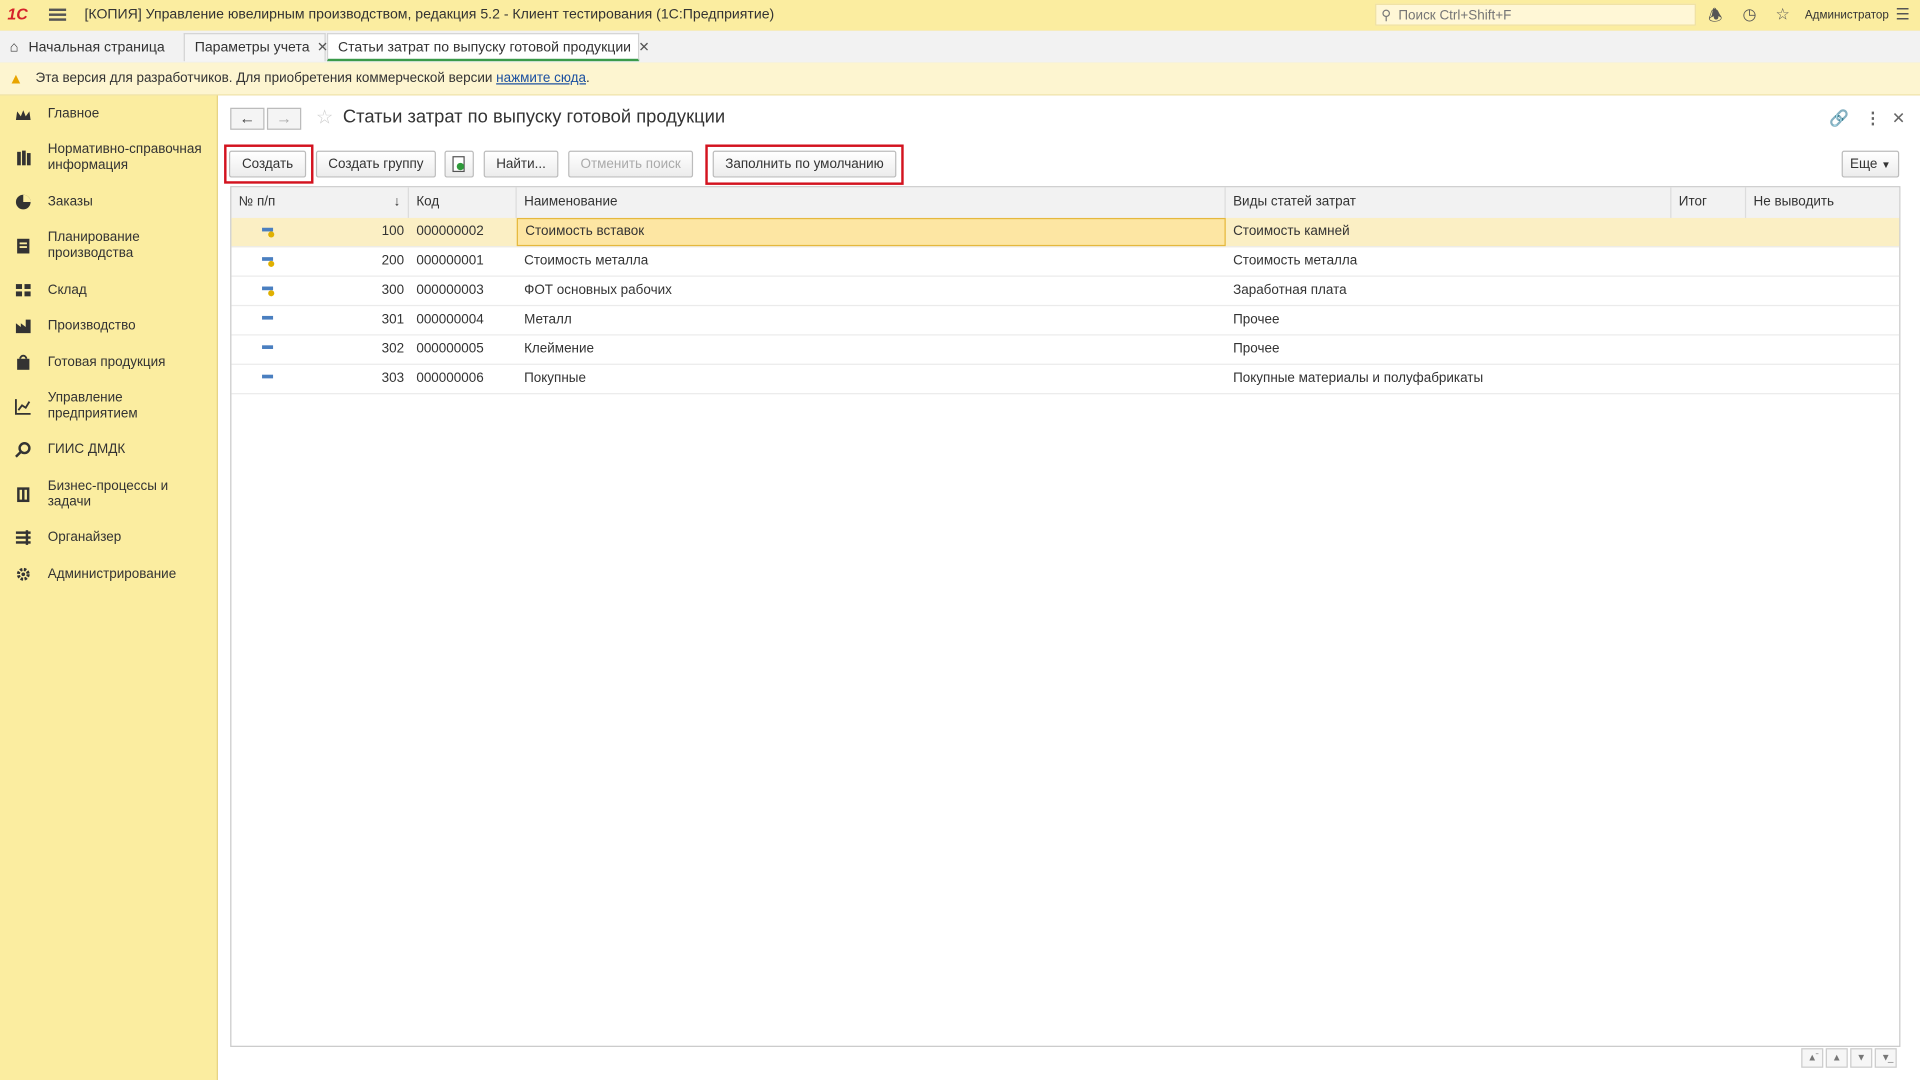 Image resolution: width=1920 pixels, height=1080 pixels. I want to click on export-file-icon, so click(458, 164).